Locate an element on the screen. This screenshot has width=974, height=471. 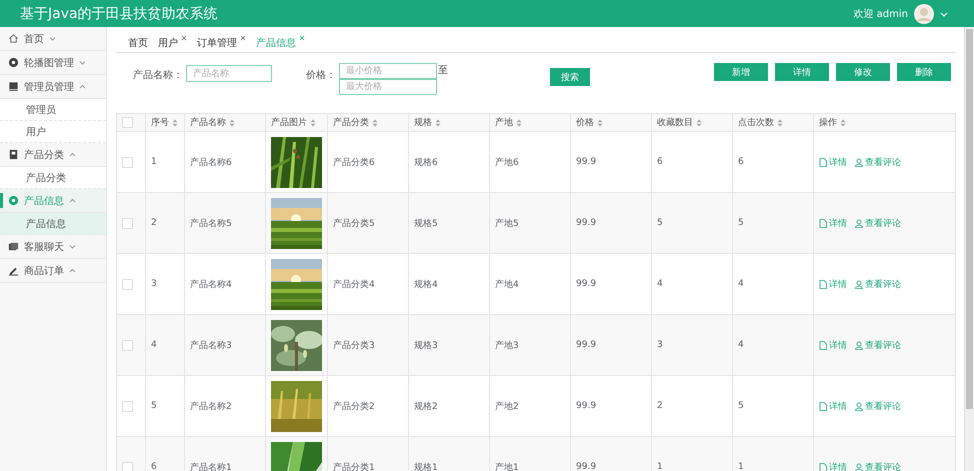
sidebar-subitem: 产品信息 is located at coordinates (53, 224).